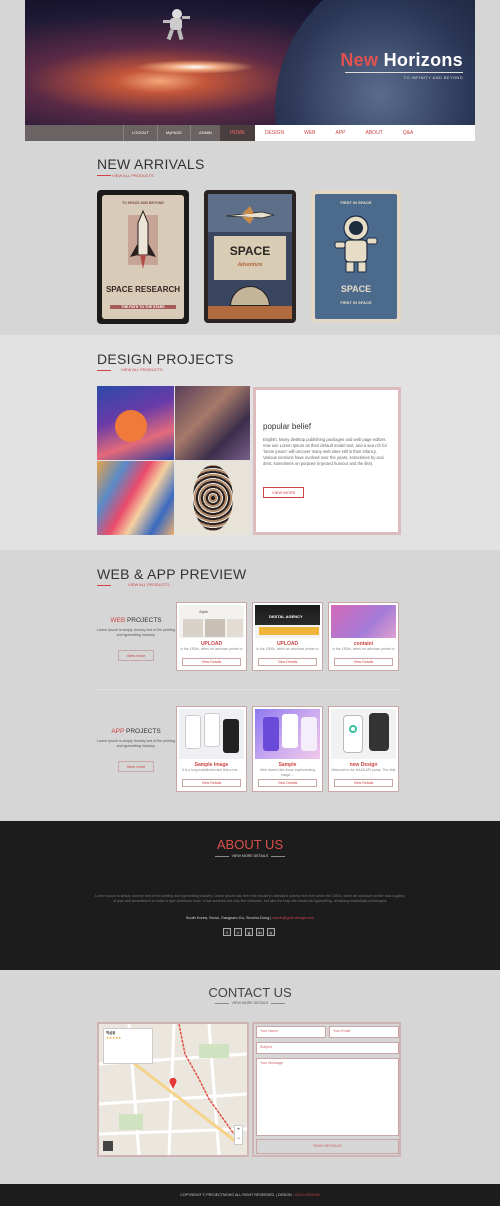  Describe the element at coordinates (293, 918) in the screenshot. I see `email-link: admin@gold.design.com` at that location.